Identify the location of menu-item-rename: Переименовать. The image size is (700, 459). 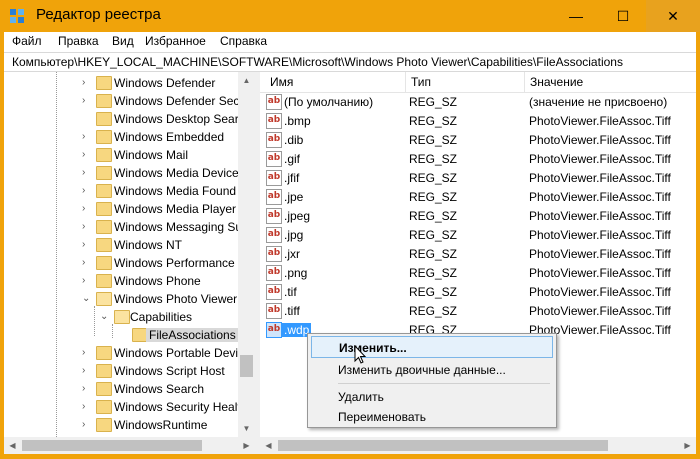
(432, 417).